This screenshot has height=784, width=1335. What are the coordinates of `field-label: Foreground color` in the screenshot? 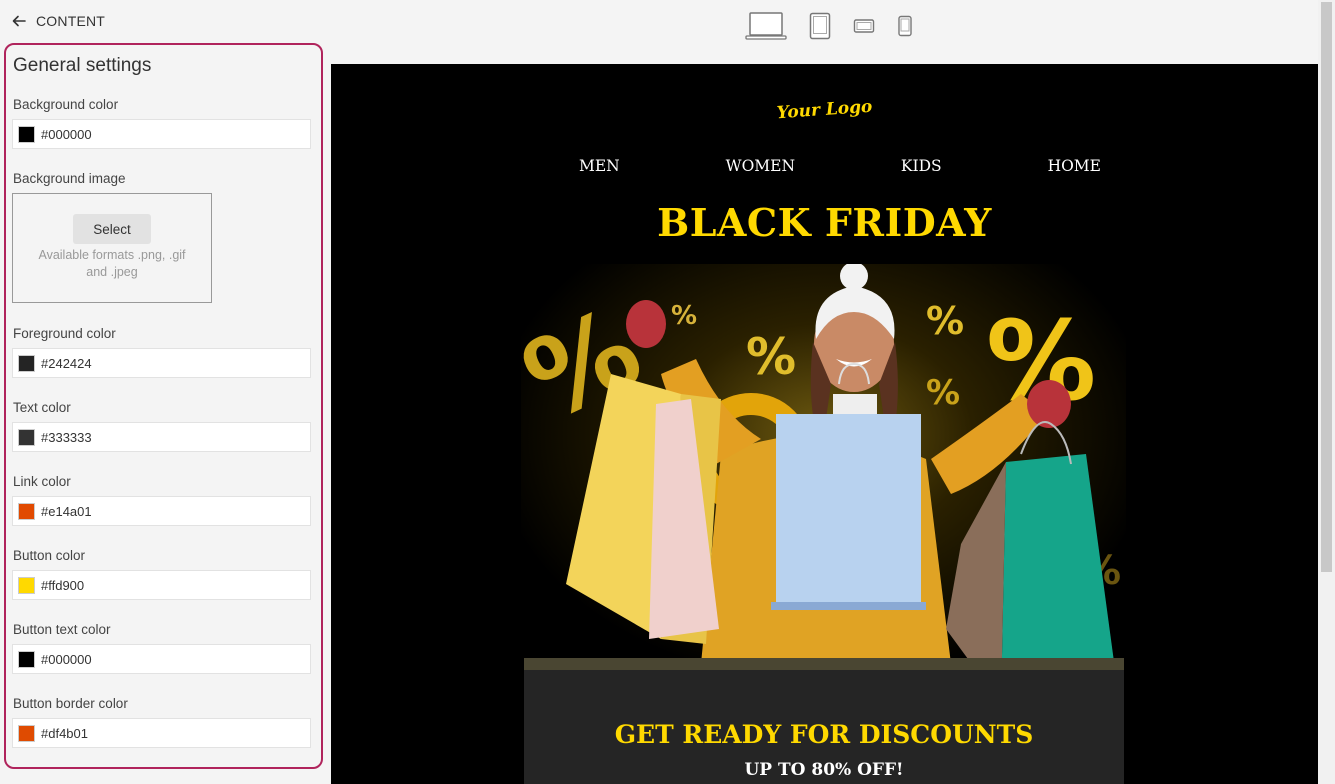 It's located at (64, 333).